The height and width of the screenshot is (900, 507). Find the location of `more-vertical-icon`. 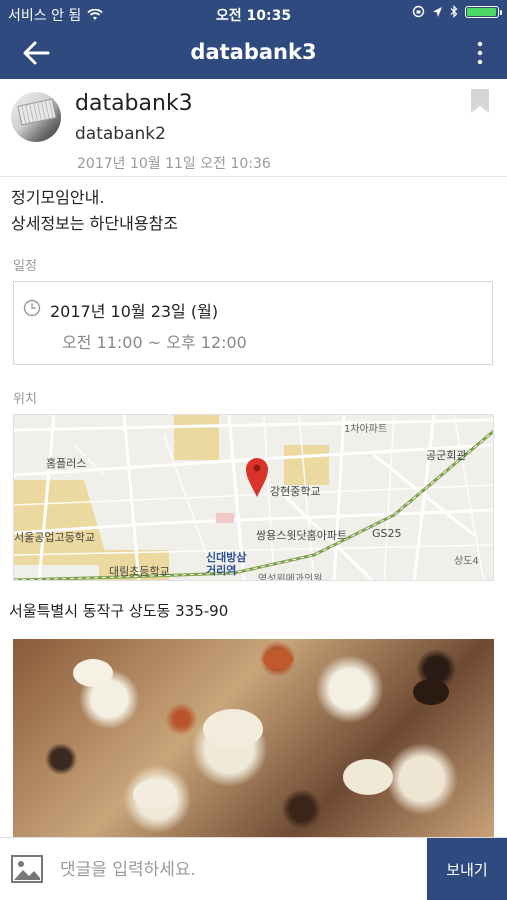

more-vertical-icon is located at coordinates (480, 53).